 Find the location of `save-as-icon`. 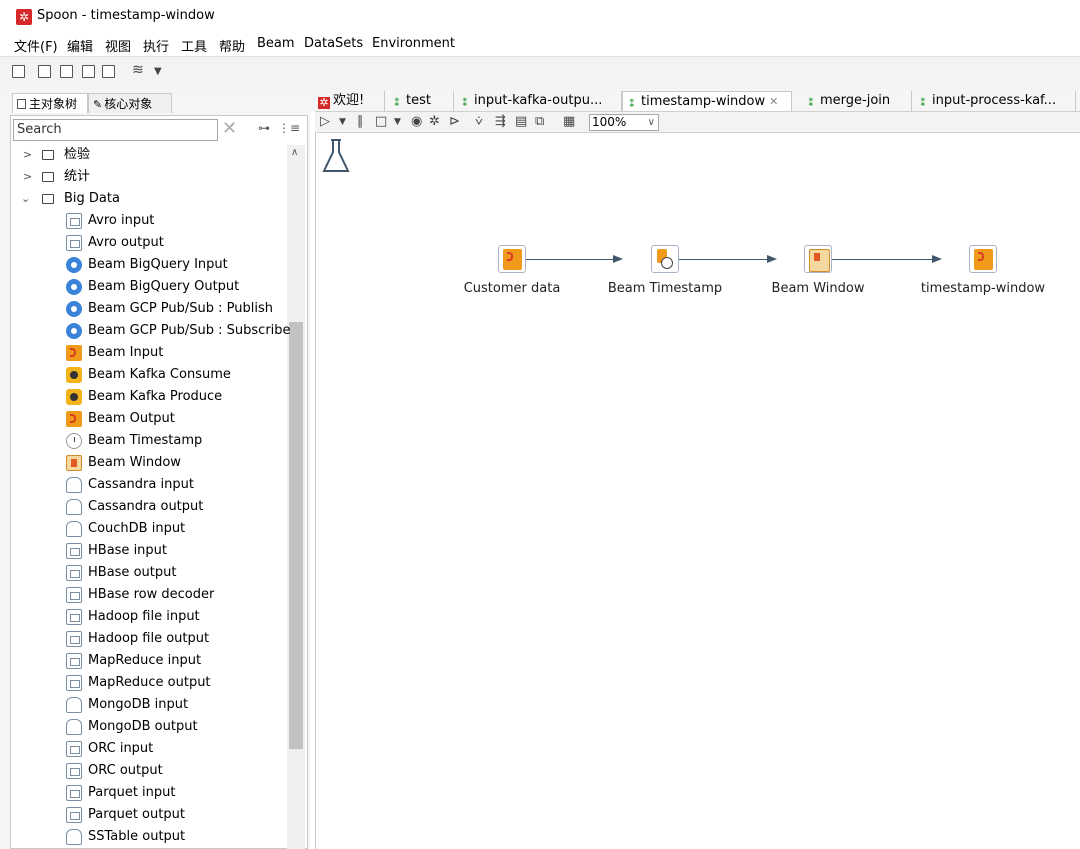

save-as-icon is located at coordinates (108, 71).